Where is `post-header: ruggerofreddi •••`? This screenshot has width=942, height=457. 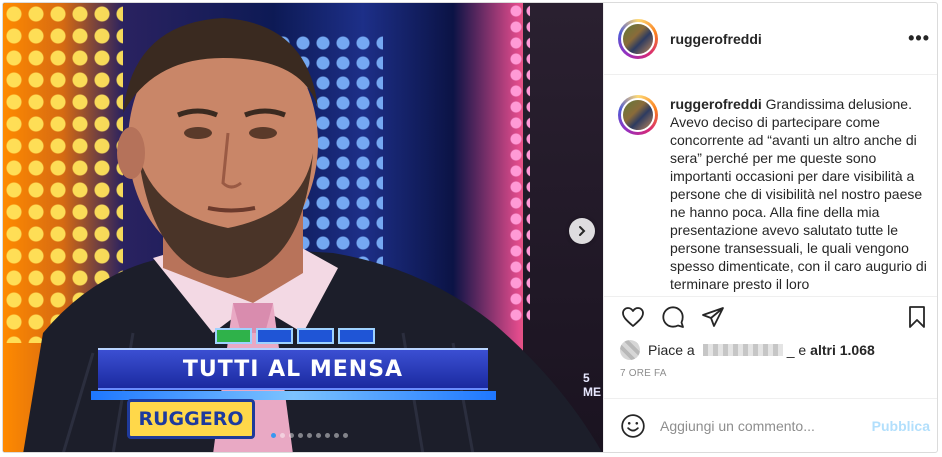 post-header: ruggerofreddi ••• is located at coordinates (770, 39).